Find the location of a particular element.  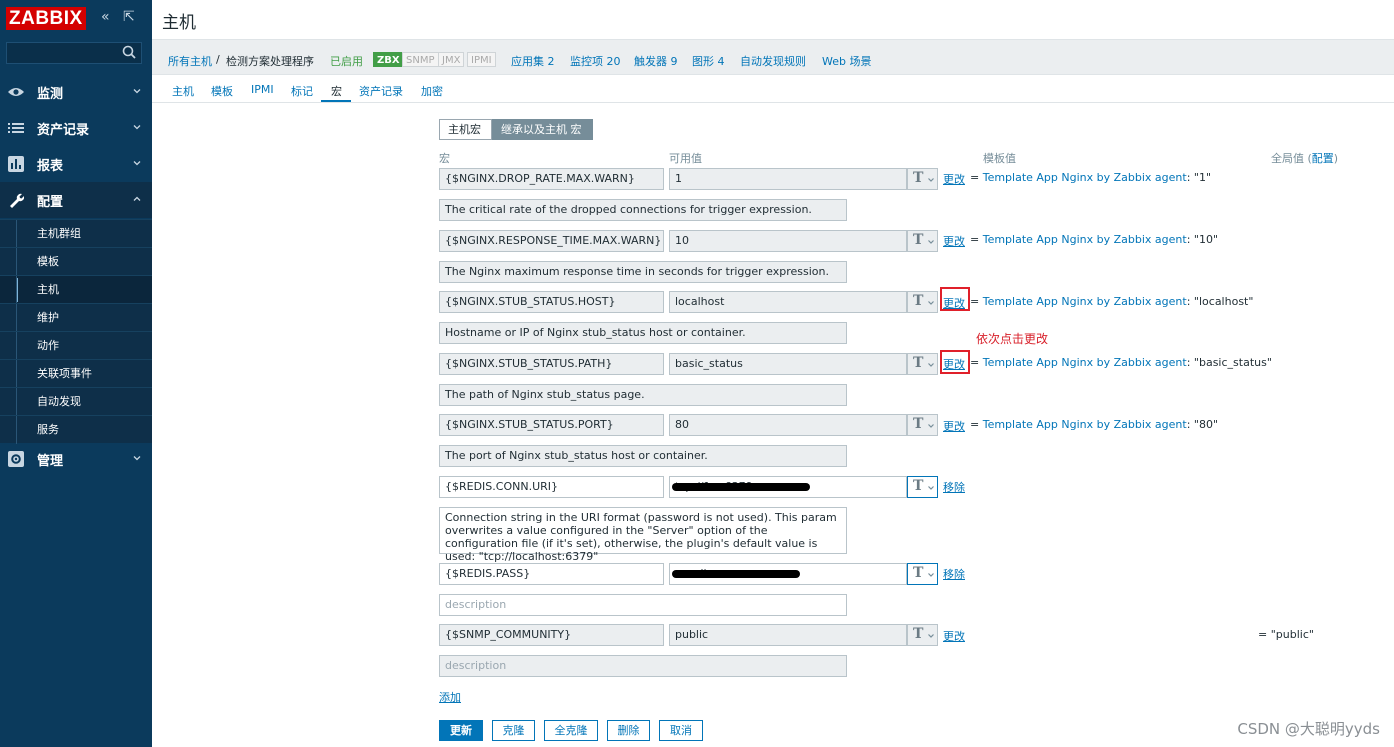

kiosk-mode-icon: ⇱ is located at coordinates (129, 17).